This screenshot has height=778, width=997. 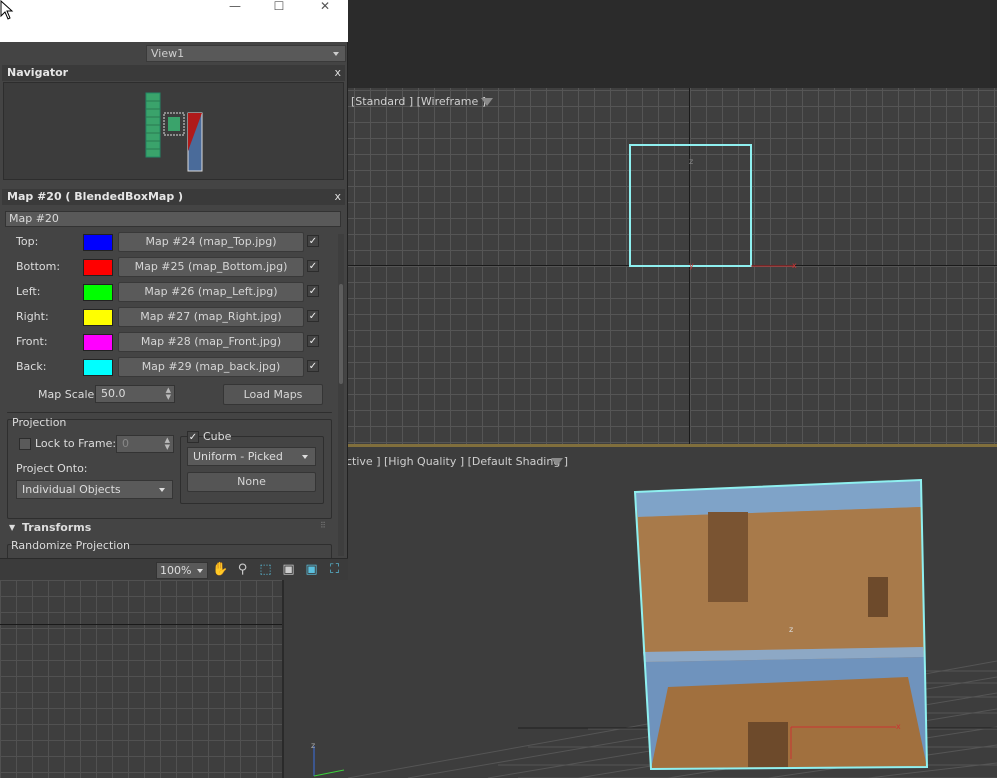 I want to click on drag-handle-icon: ⠿, so click(x=323, y=525).